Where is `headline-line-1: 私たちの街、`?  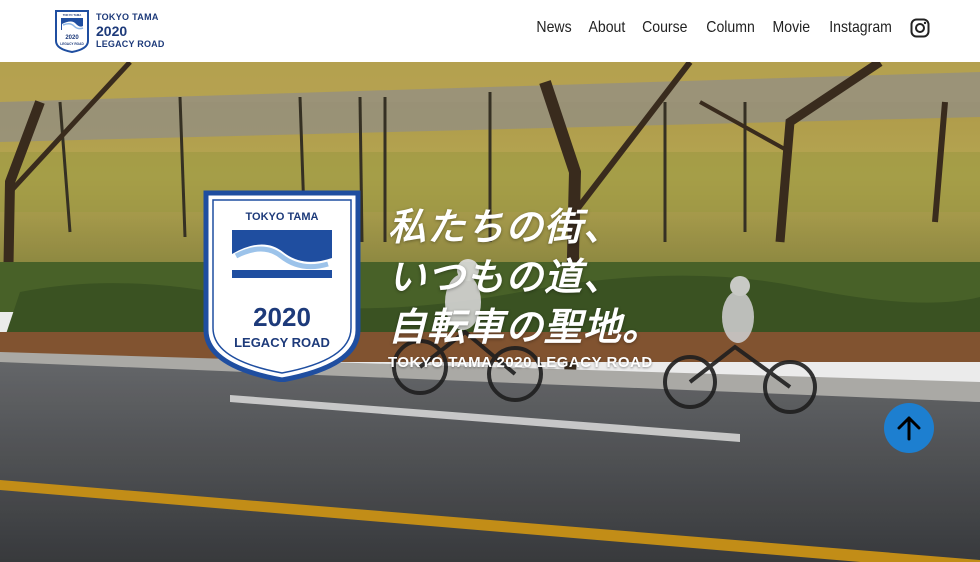 headline-line-1: 私たちの街、 is located at coordinates (505, 227).